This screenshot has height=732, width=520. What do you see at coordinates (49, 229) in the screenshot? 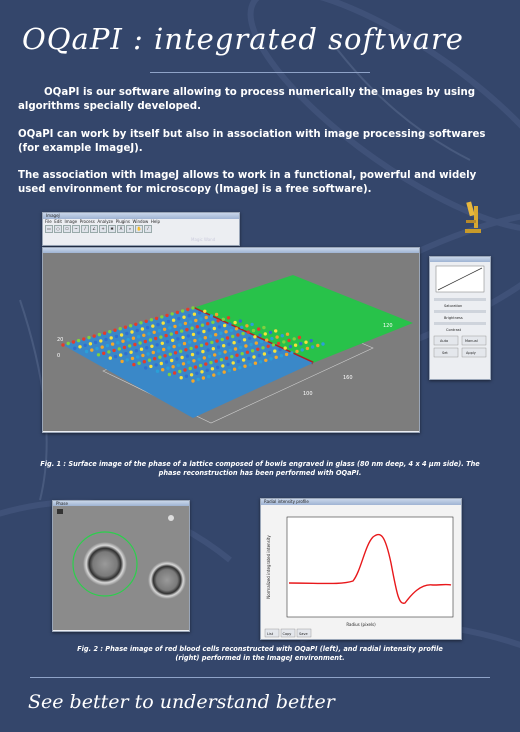
I see `rectangle-tool-icon: ▭` at bounding box center [49, 229].